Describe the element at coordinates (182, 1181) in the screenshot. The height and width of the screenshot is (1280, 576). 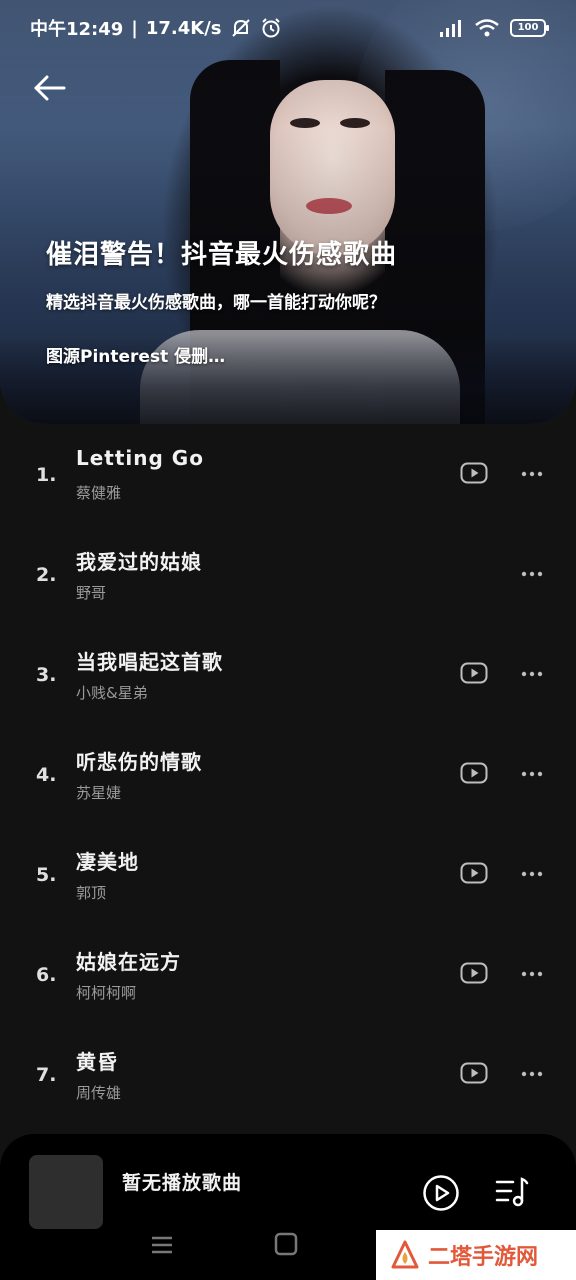
I see `now-playing-title: 暂无播放歌曲` at that location.